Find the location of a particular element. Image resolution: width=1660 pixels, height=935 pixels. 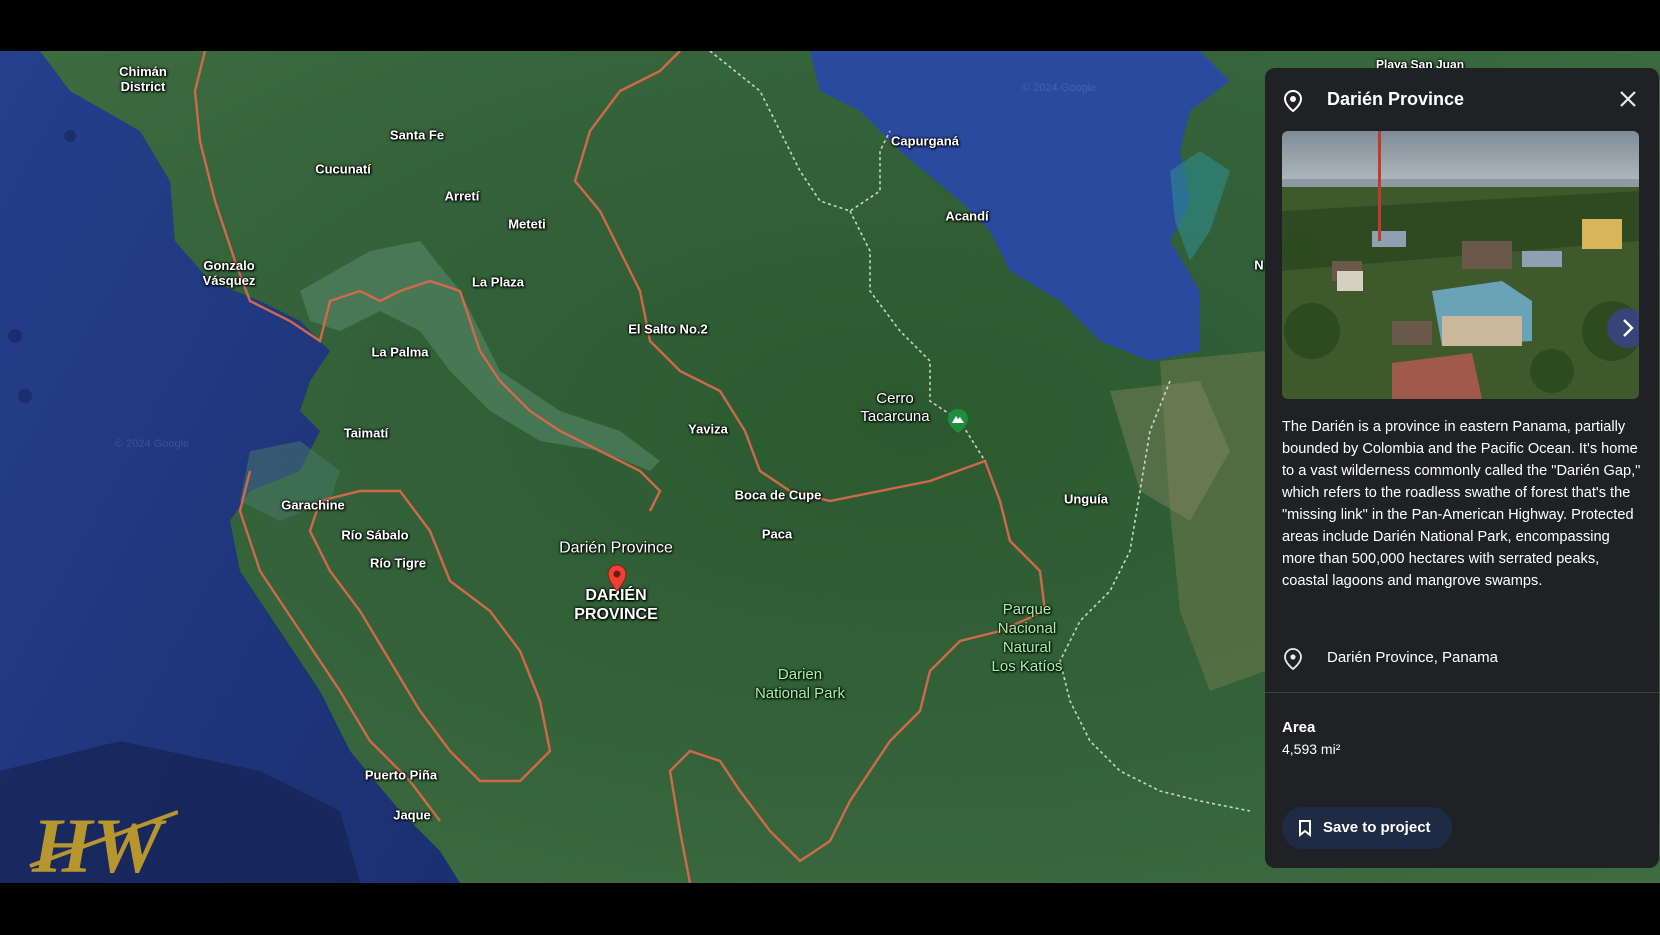

panel-divider is located at coordinates (1462, 692).